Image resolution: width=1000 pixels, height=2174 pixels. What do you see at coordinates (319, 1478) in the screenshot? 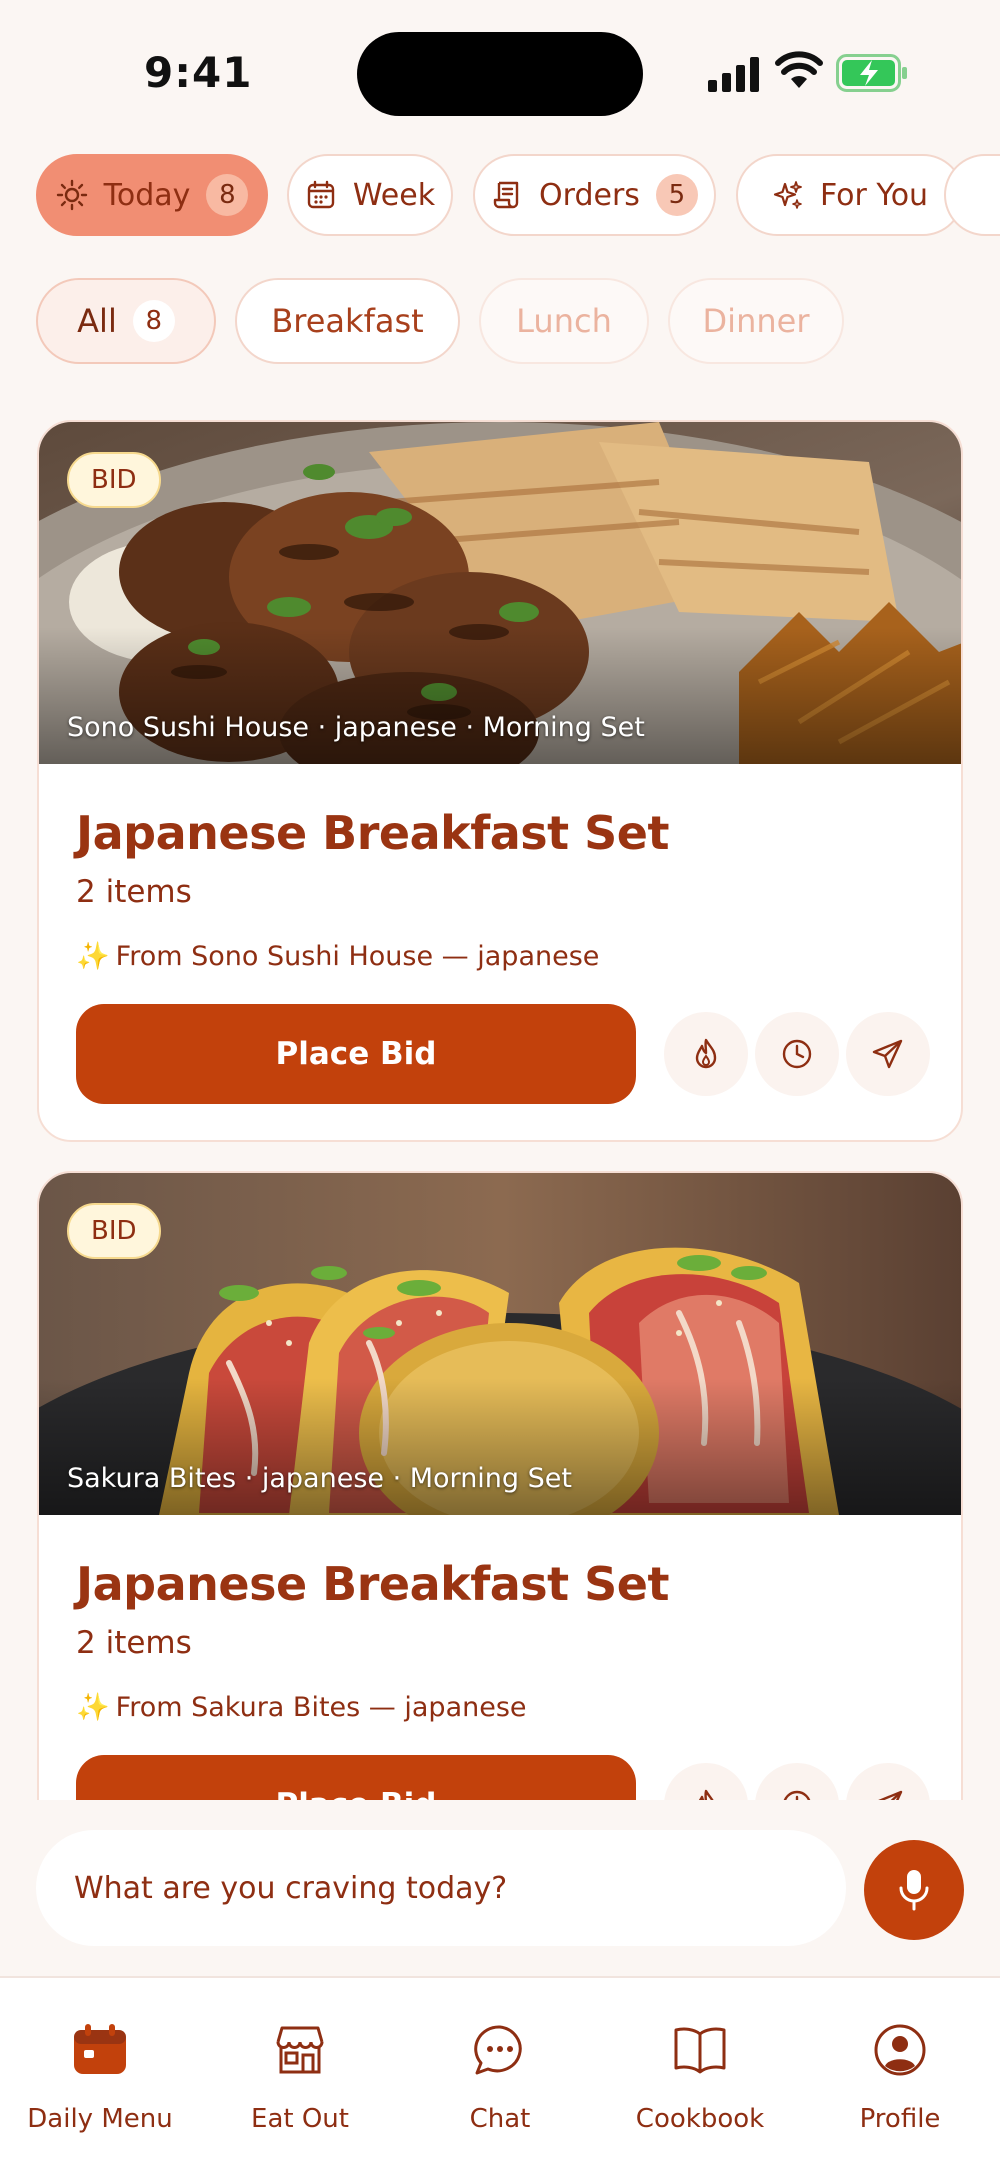
I see `photo-caption: Sakura Bites · japanese · Morning Set` at bounding box center [319, 1478].